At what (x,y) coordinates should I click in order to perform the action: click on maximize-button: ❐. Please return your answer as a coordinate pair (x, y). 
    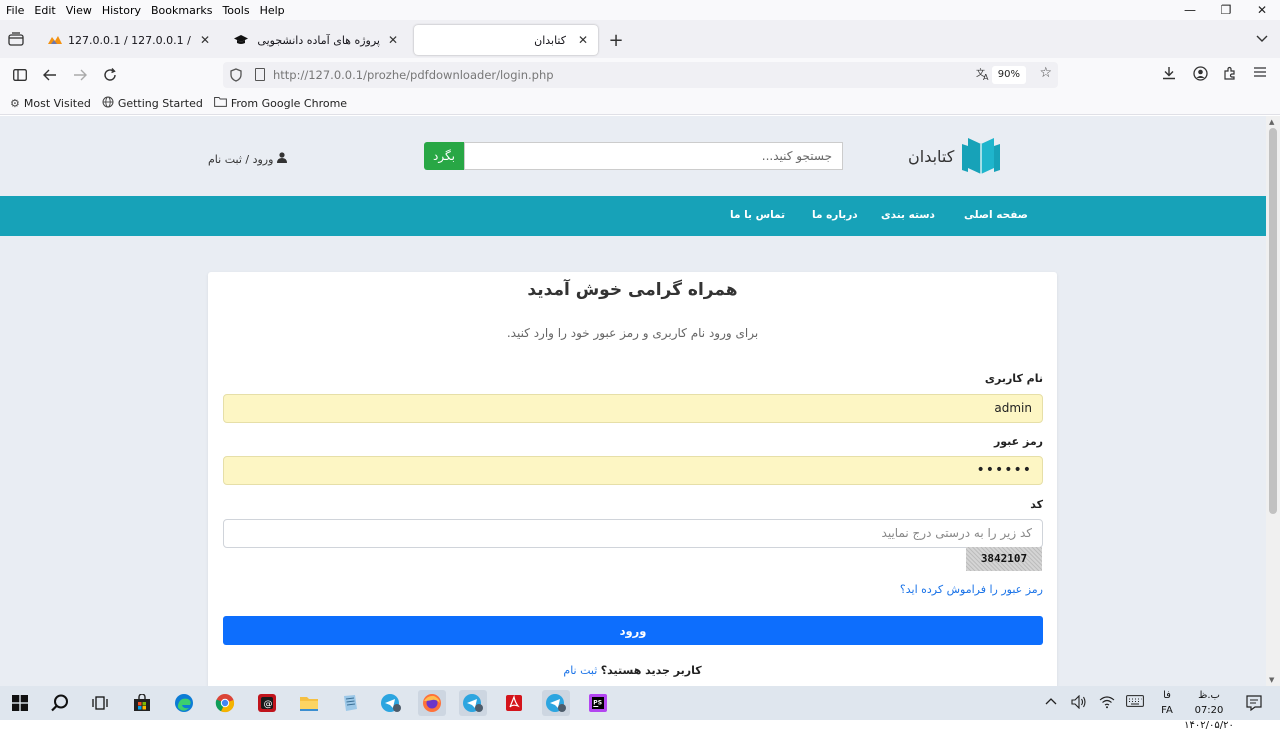
    Looking at the image, I should click on (1226, 10).